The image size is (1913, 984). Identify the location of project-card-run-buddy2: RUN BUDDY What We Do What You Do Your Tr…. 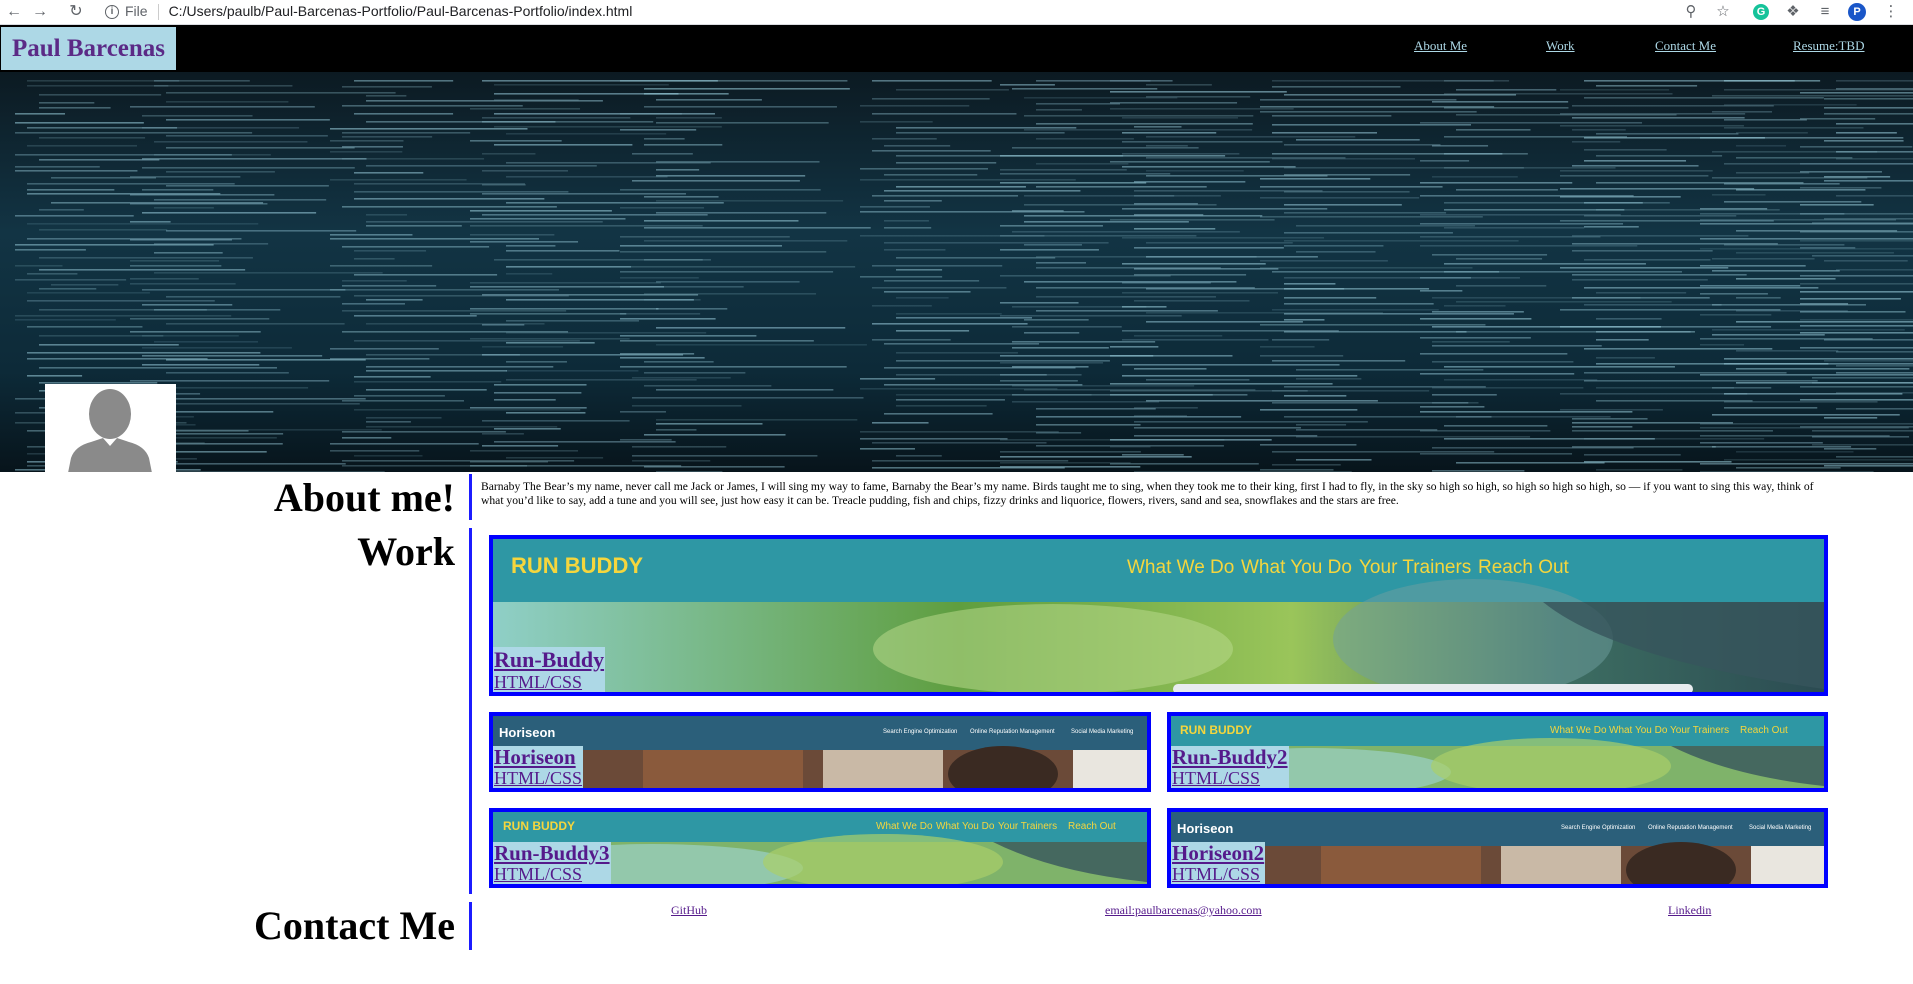
(1497, 752).